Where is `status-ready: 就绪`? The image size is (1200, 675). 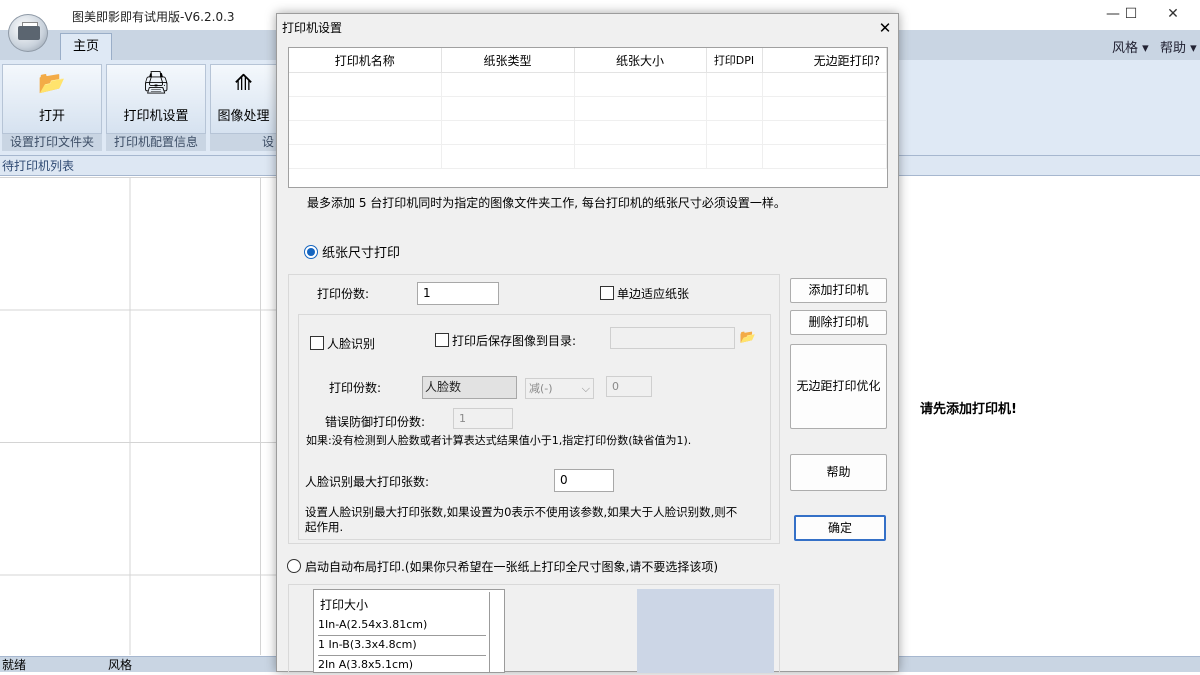 status-ready: 就绪 is located at coordinates (14, 665).